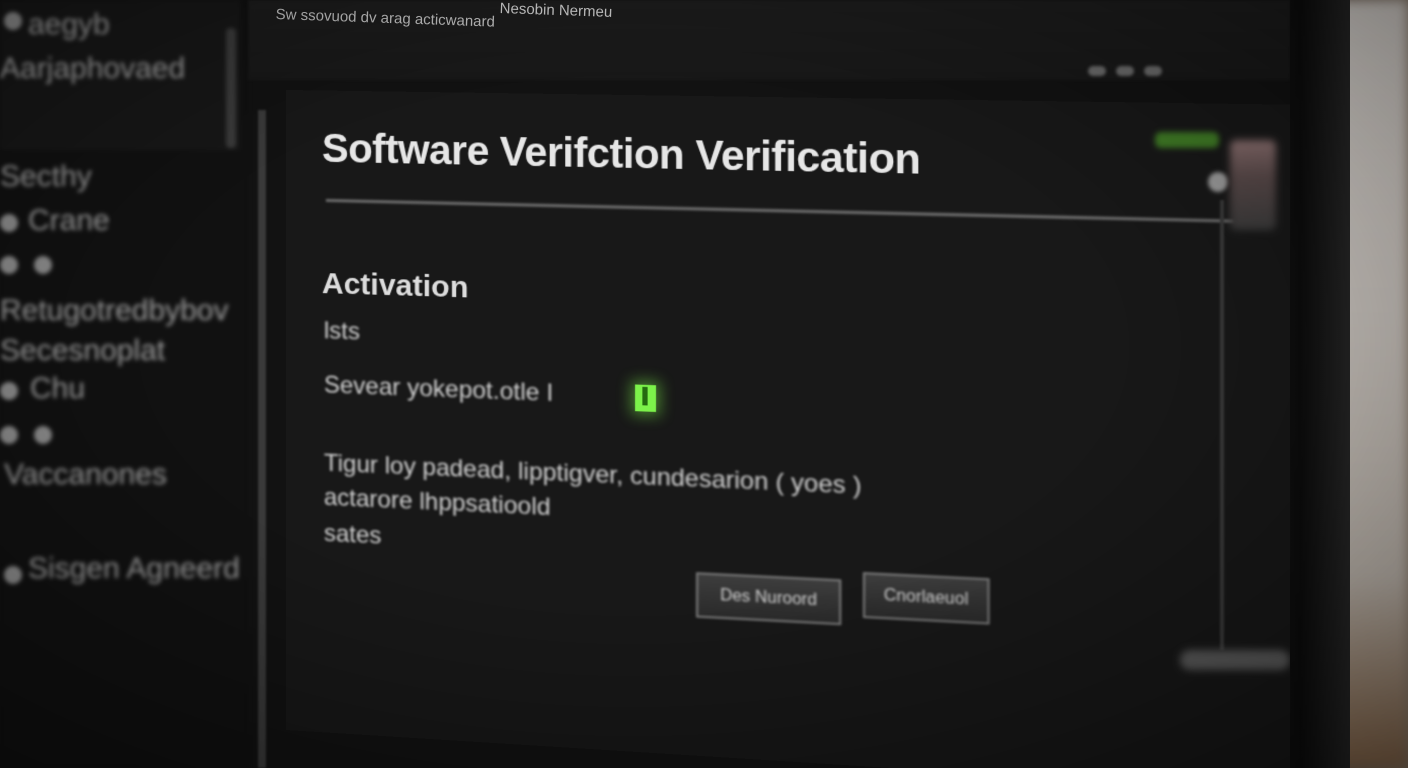  I want to click on title-divider, so click(780, 211).